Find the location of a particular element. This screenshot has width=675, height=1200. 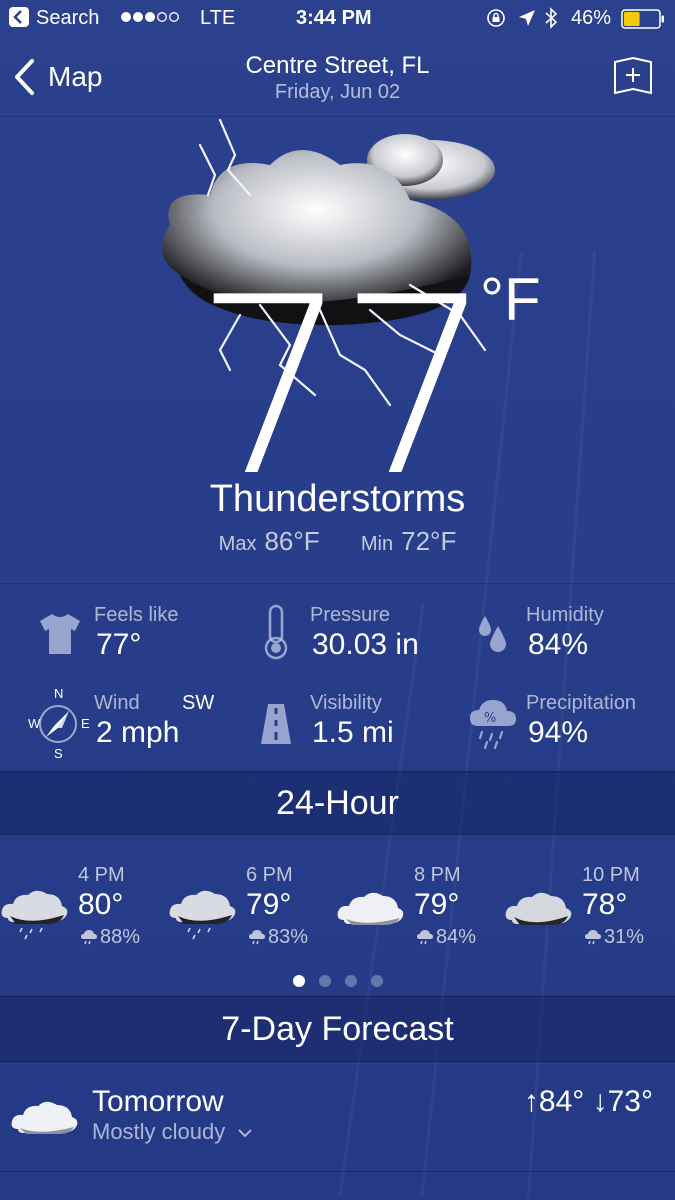

hourly-precip: 84% is located at coordinates (446, 937).